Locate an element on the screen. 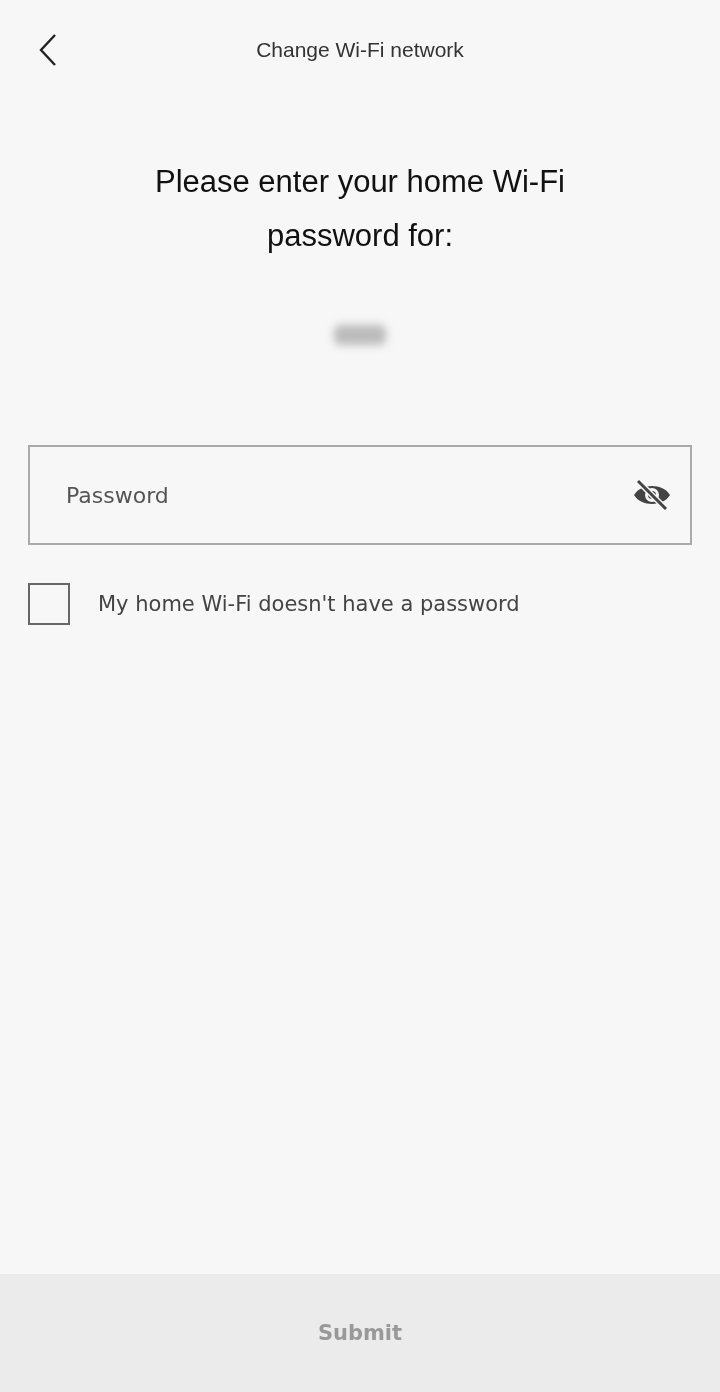 The width and height of the screenshot is (720, 1392). checkbox is located at coordinates (49, 604).